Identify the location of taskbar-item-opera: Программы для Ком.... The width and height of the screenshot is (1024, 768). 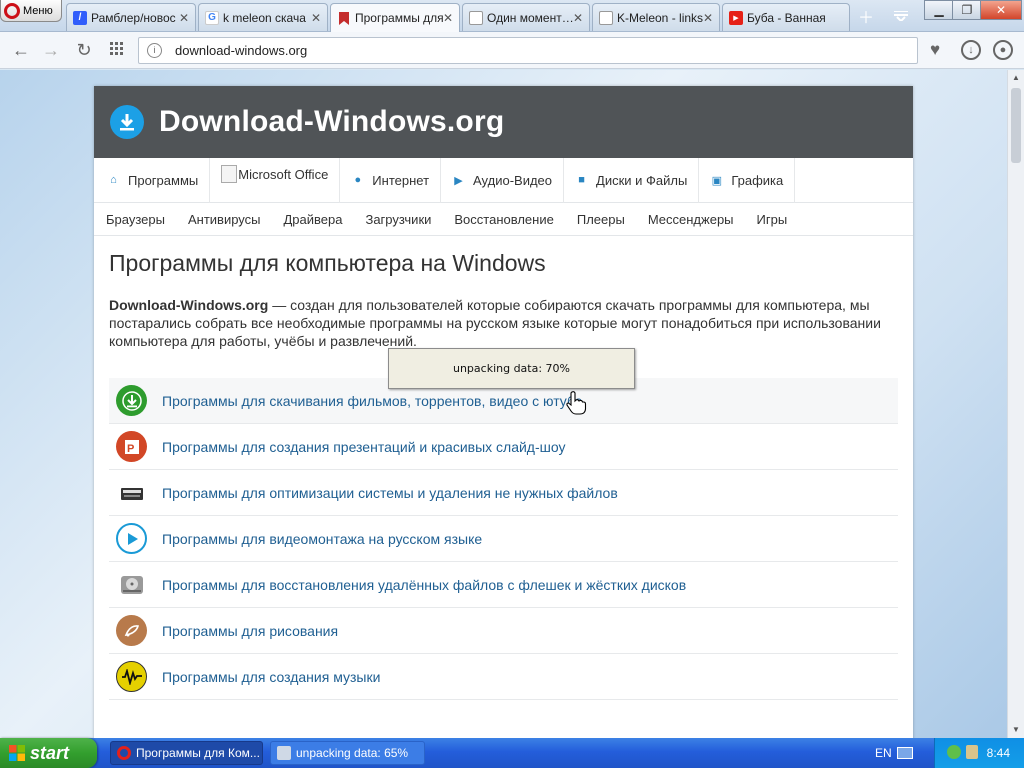
(186, 753).